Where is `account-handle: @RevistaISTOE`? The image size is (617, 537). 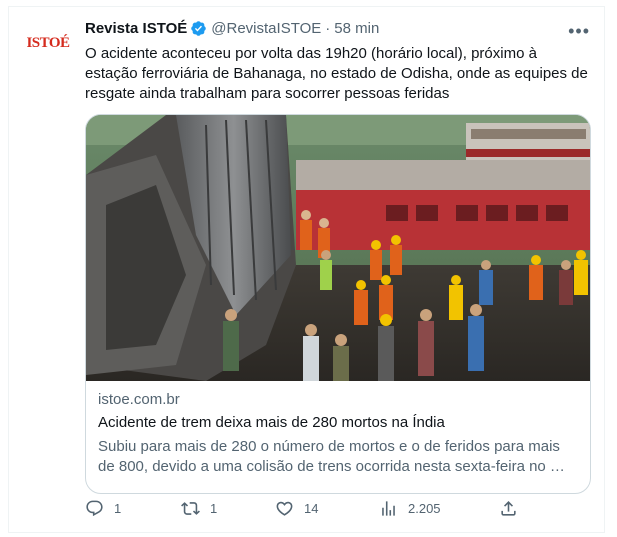
account-handle: @RevistaISTOE is located at coordinates (266, 28).